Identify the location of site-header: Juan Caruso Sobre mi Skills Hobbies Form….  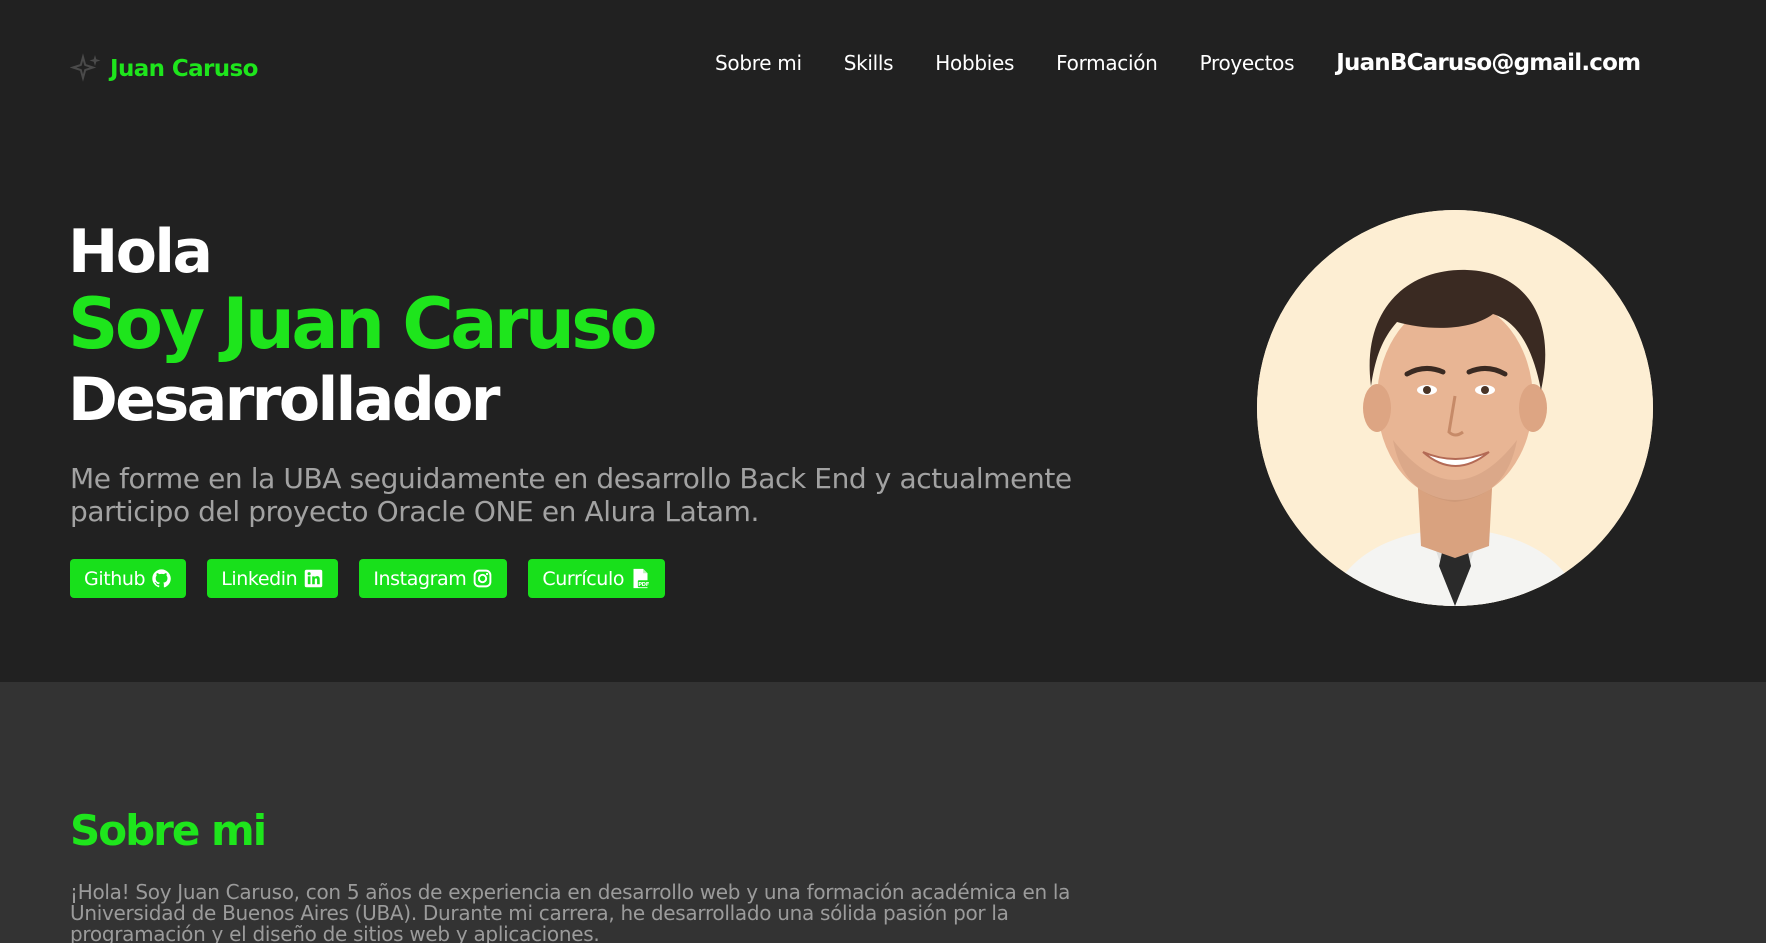
(883, 67).